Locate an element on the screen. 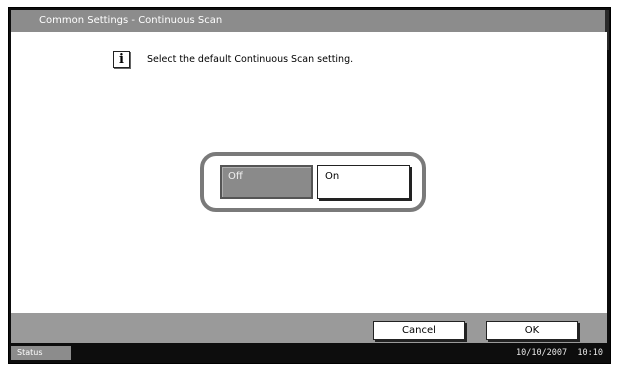  info-icon: i is located at coordinates (121, 59).